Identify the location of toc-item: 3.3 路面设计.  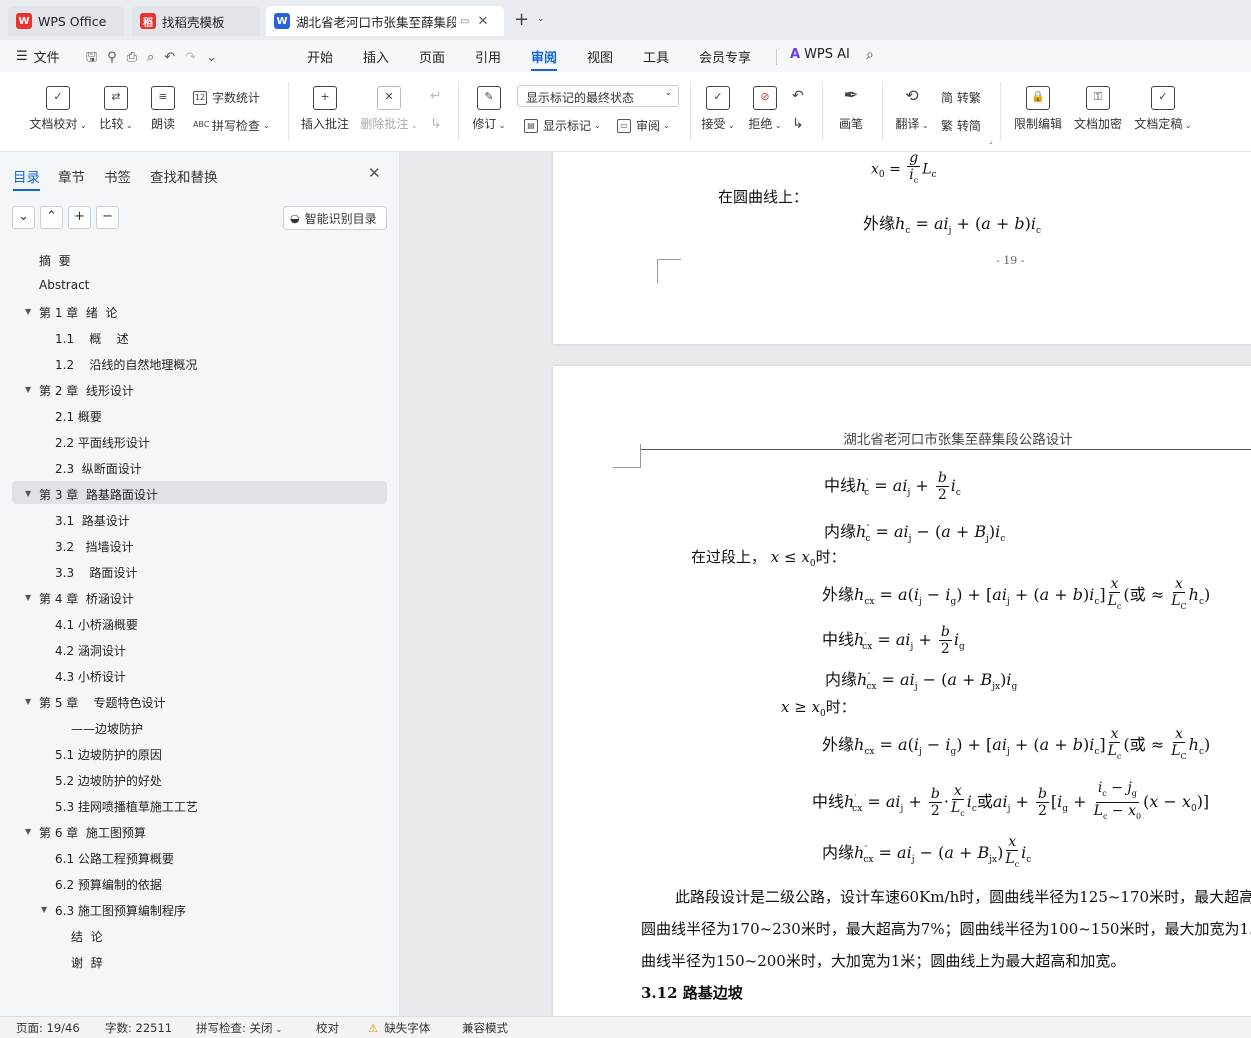
(96, 572).